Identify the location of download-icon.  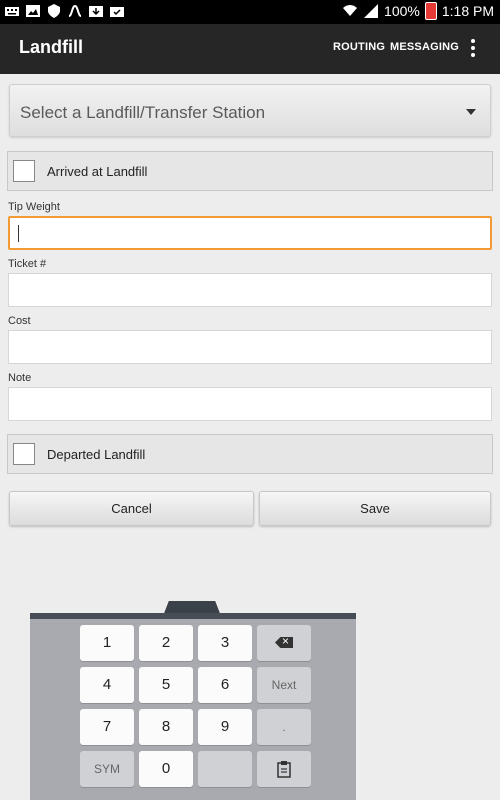
(96, 11).